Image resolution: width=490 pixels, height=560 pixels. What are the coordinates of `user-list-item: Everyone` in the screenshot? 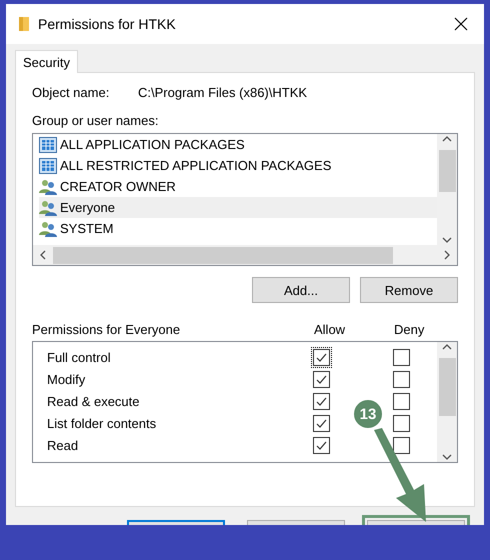 It's located at (238, 207).